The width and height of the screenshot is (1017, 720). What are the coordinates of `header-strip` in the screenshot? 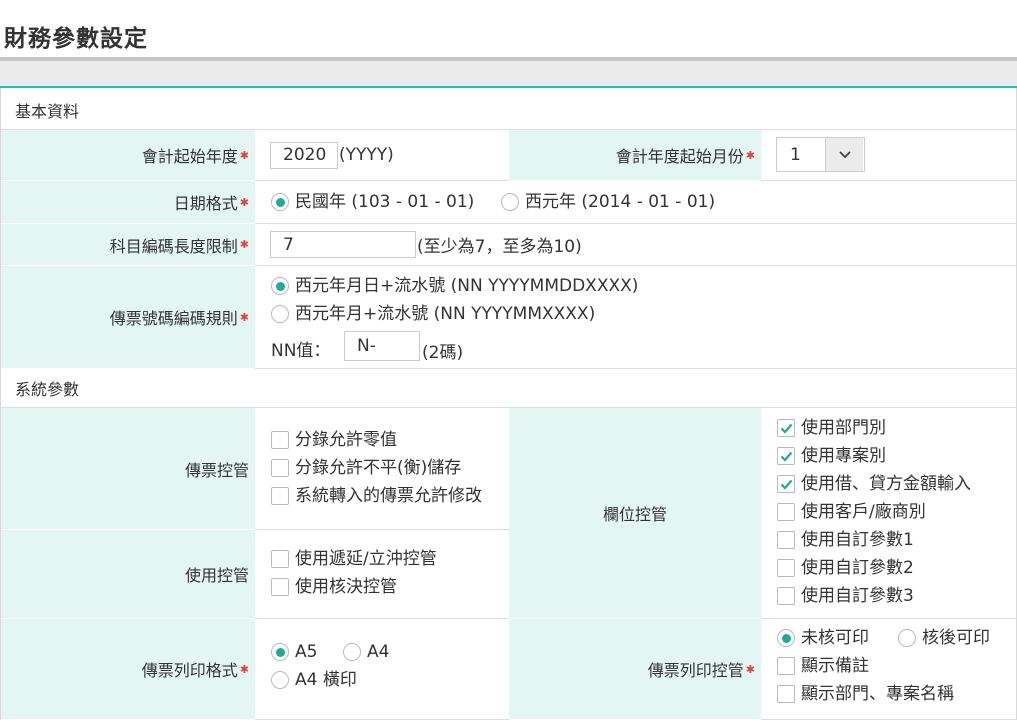 It's located at (508, 74).